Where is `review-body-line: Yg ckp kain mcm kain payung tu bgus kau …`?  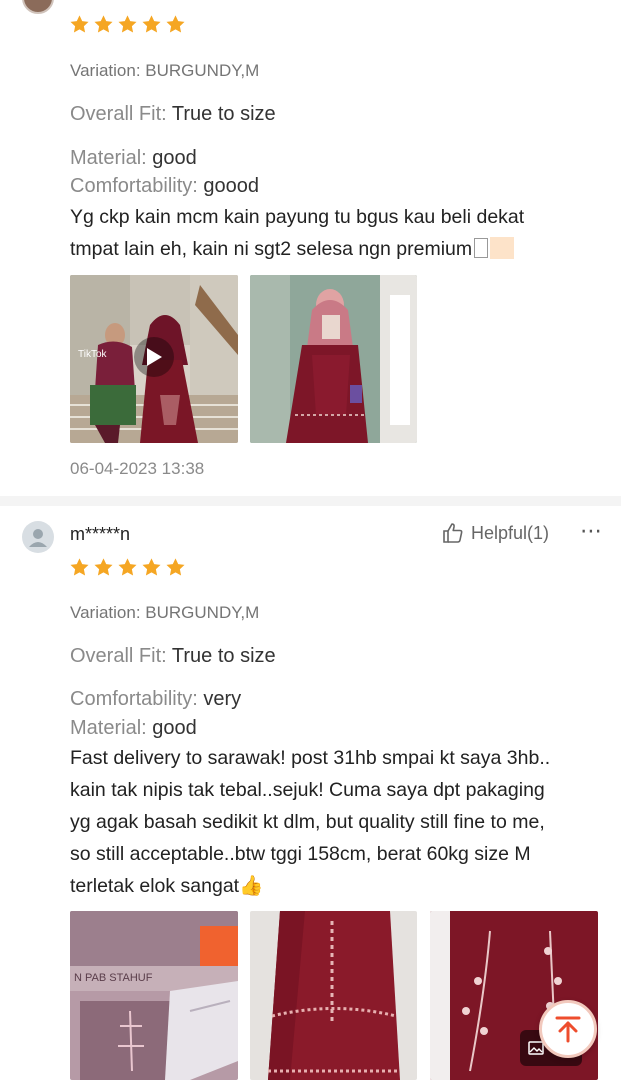 review-body-line: Yg ckp kain mcm kain payung tu bgus kau … is located at coordinates (297, 217).